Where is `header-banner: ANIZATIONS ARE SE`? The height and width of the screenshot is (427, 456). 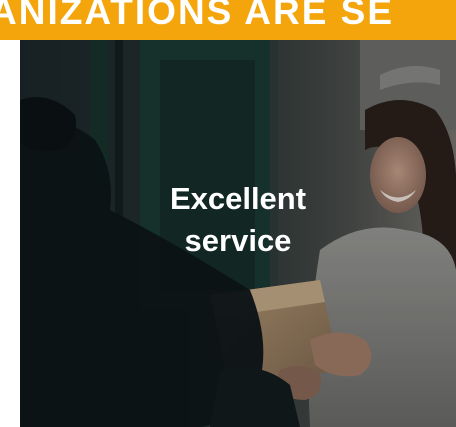 header-banner: ANIZATIONS ARE SE is located at coordinates (228, 20).